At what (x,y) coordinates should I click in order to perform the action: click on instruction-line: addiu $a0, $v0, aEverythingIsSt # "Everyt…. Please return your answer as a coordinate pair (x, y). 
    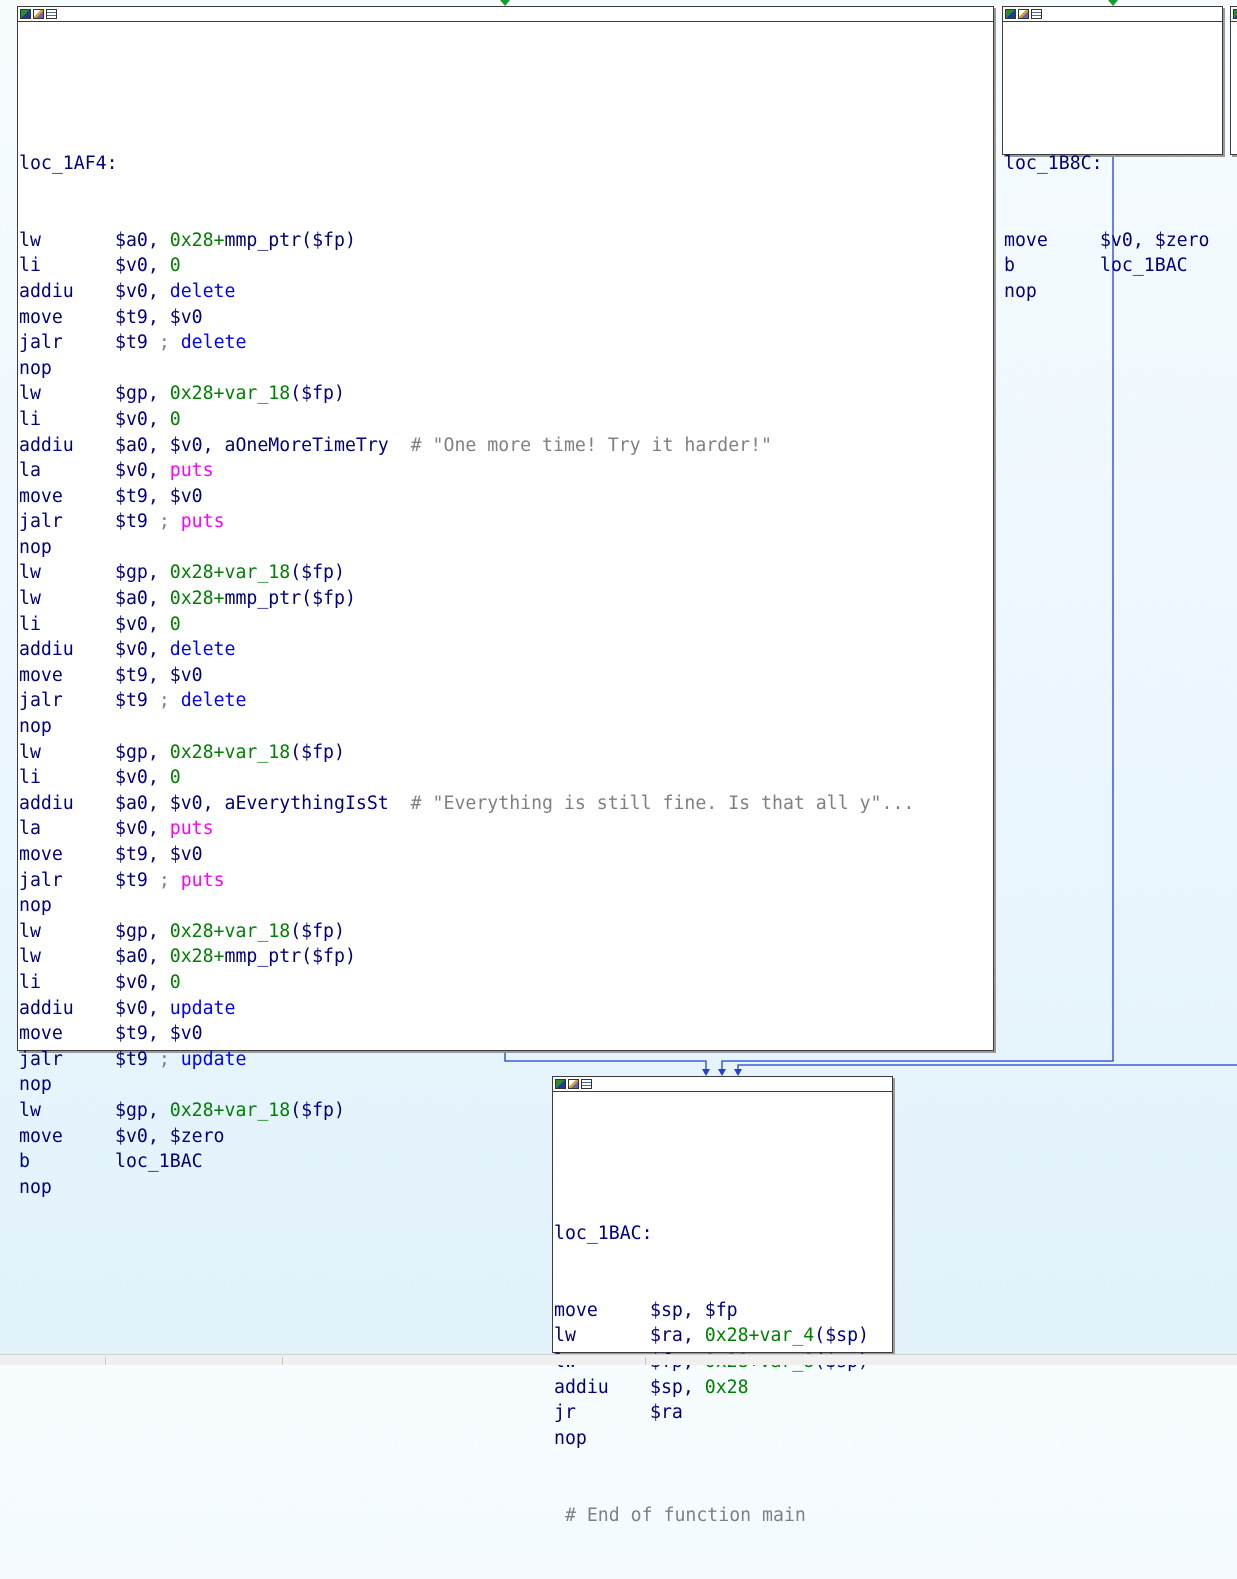
    Looking at the image, I should click on (506, 804).